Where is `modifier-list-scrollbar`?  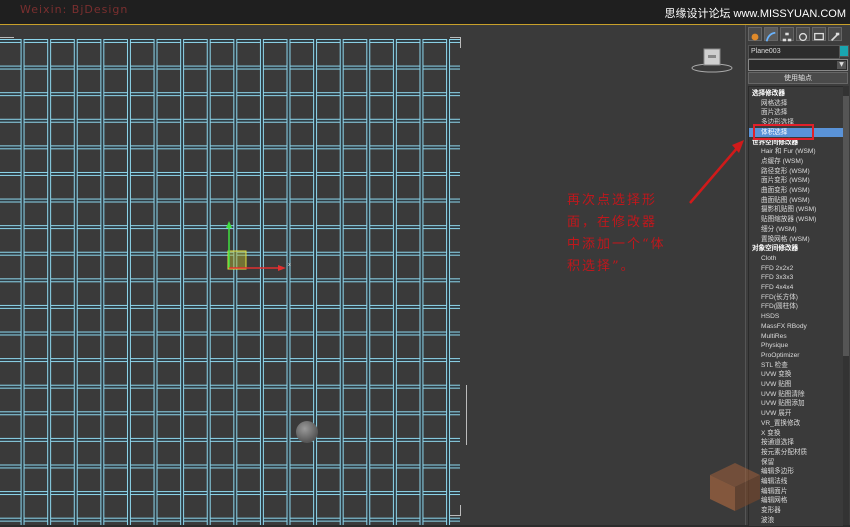
modifier-list-scrollbar is located at coordinates (846, 305).